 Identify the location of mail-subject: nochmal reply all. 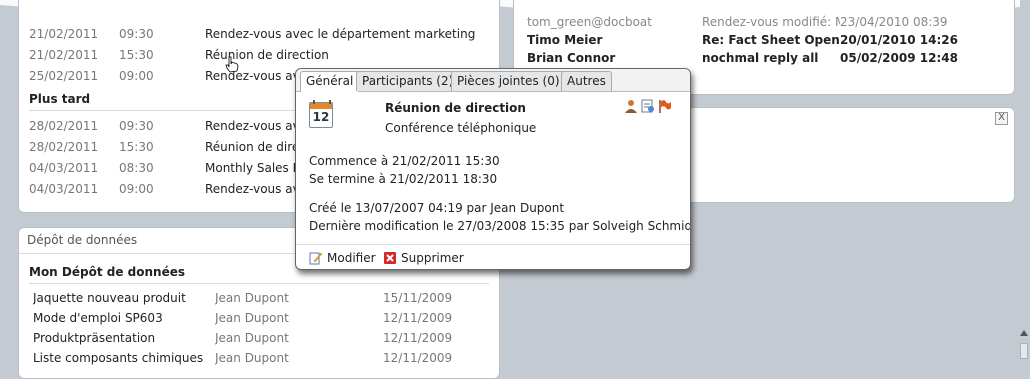
(760, 58).